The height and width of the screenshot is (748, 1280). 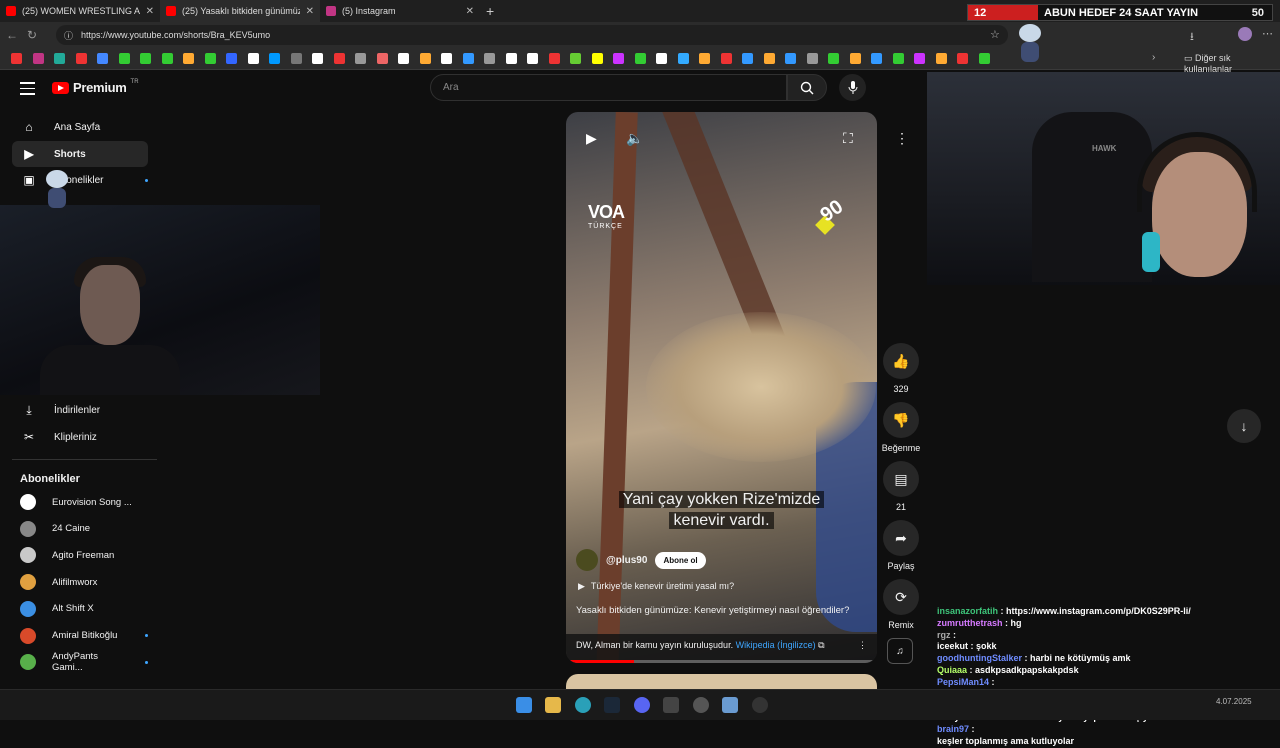 What do you see at coordinates (80, 154) in the screenshot?
I see `sidebar-item-shorts: ▶ Shorts` at bounding box center [80, 154].